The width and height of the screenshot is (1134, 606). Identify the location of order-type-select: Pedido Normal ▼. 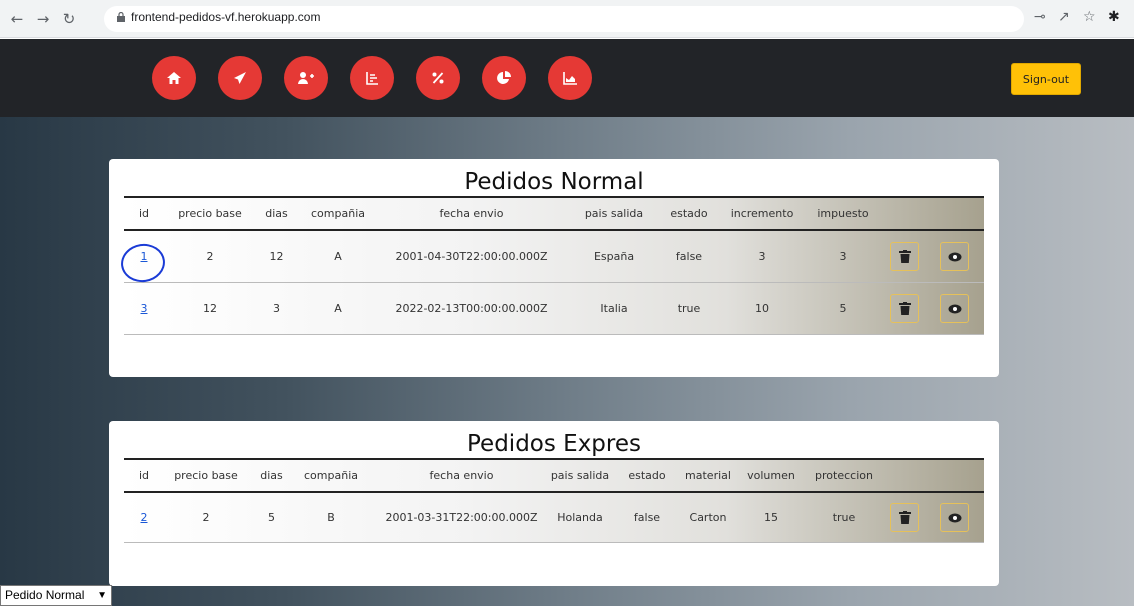
(56, 595).